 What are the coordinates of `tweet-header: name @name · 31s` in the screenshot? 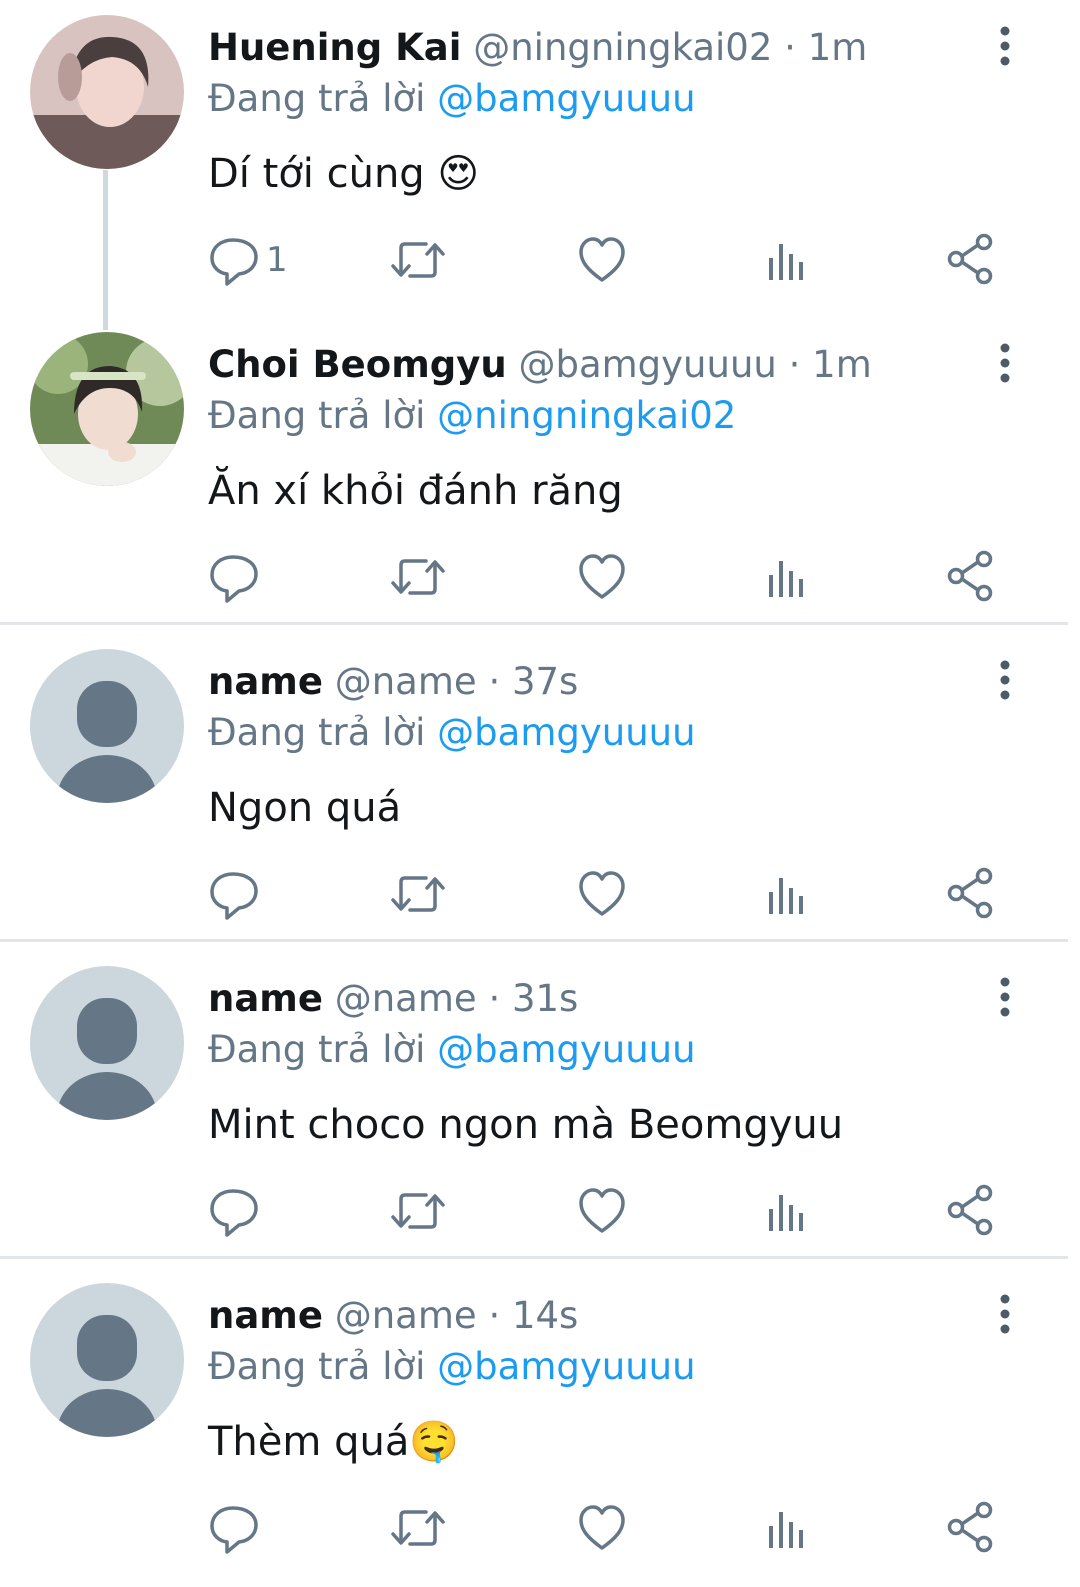 It's located at (393, 999).